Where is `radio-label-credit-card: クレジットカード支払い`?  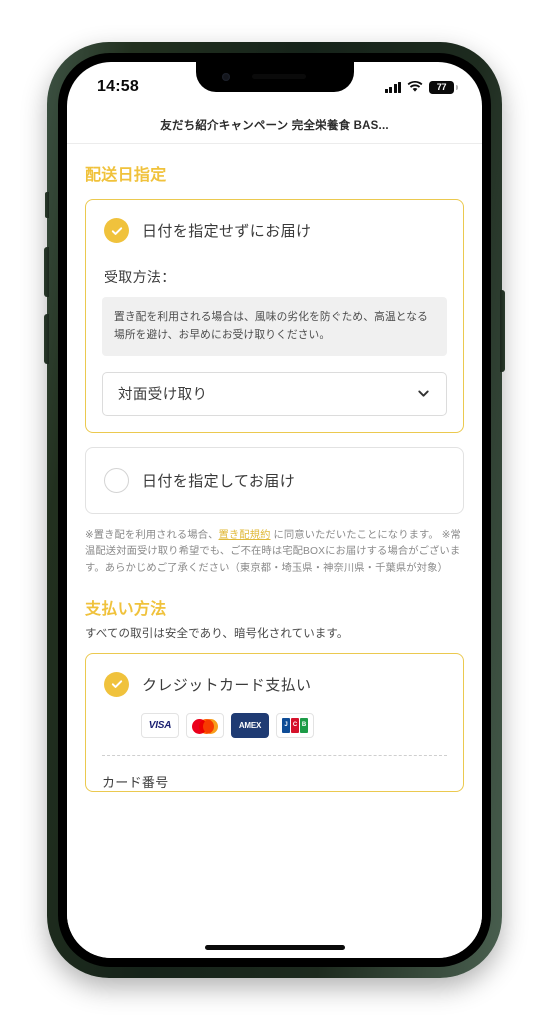 radio-label-credit-card: クレジットカード支払い is located at coordinates (227, 685).